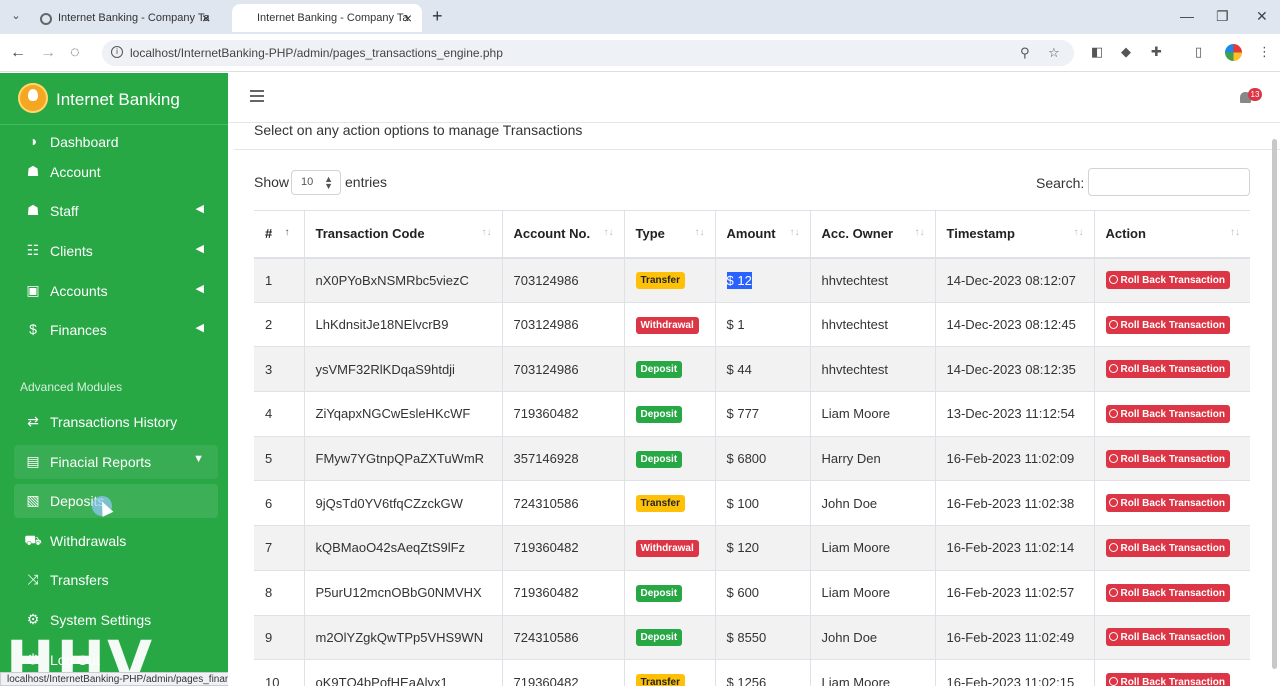  I want to click on column-header-action: Action ↑↓, so click(1171, 234).